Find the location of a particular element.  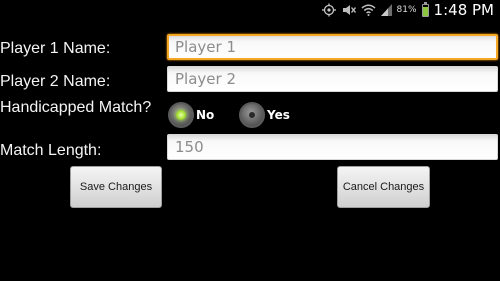

save-changes-button: Save Changes is located at coordinates (116, 187).